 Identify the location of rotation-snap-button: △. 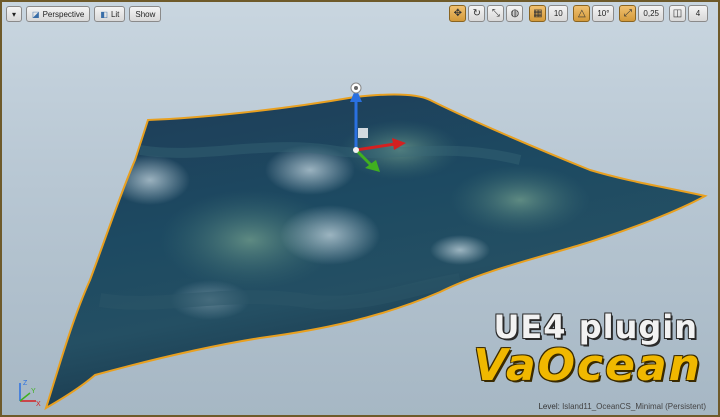
(582, 13).